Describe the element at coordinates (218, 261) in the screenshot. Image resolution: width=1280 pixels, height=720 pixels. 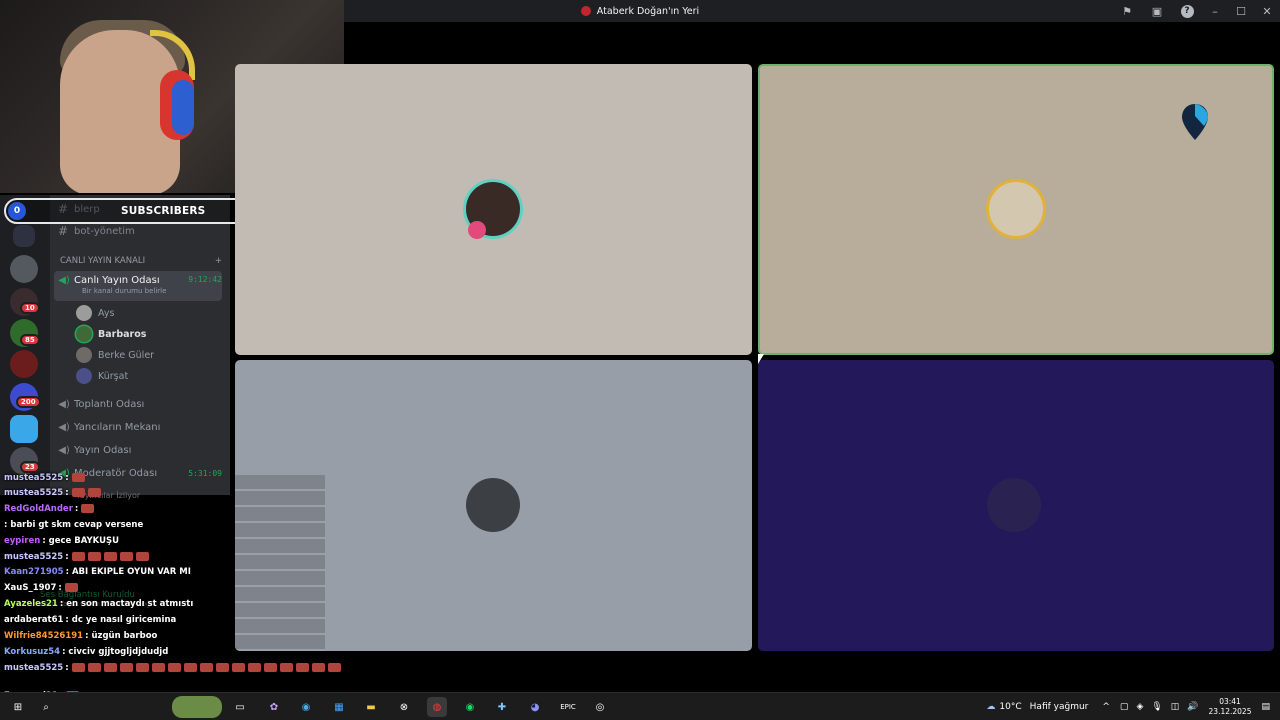
I see `add-channel-icon: +` at that location.